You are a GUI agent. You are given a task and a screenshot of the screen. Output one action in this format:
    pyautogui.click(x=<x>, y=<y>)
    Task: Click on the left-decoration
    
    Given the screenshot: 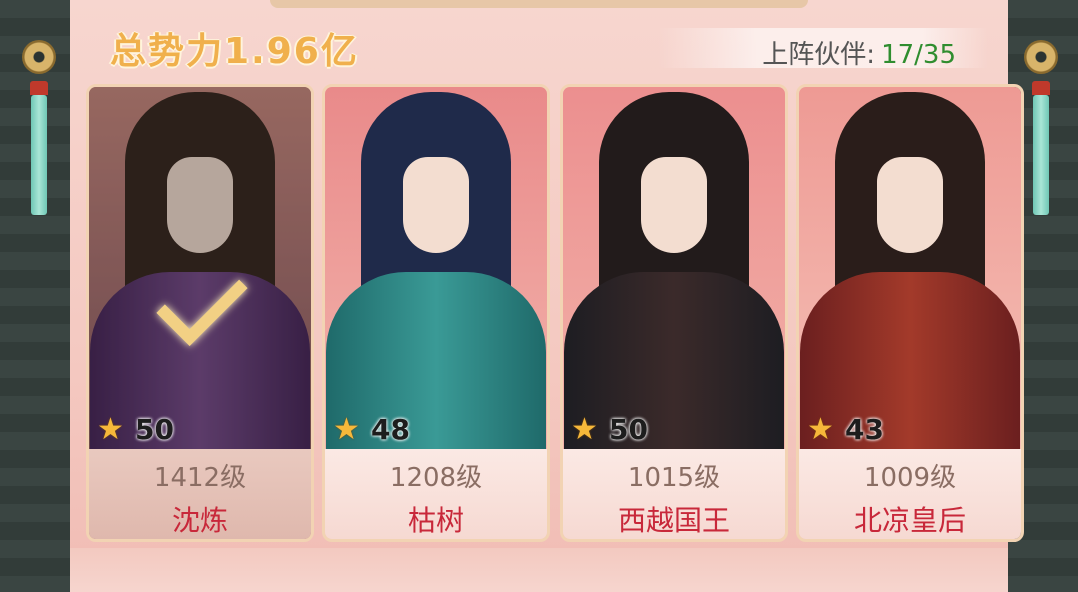 What is the action you would take?
    pyautogui.click(x=35, y=296)
    